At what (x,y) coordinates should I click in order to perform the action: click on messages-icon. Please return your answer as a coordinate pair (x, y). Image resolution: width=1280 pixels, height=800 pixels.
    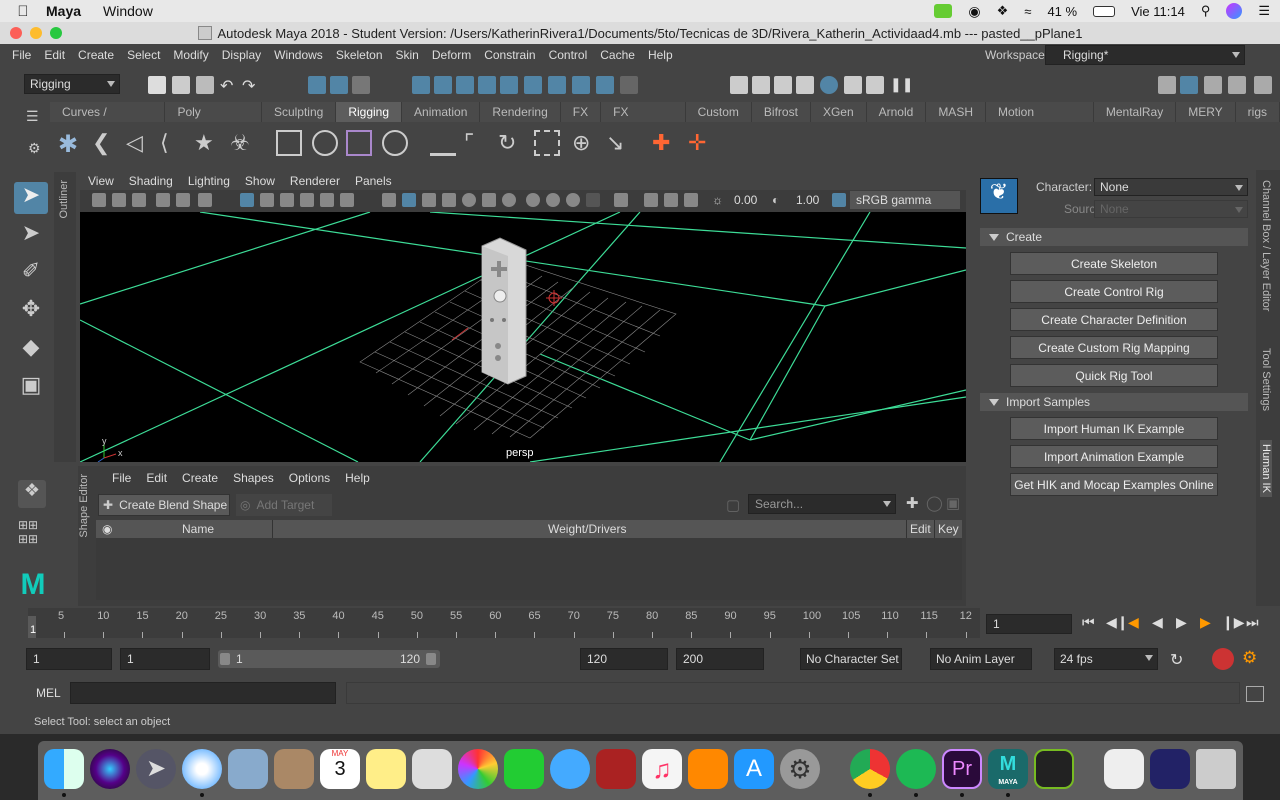
    Looking at the image, I should click on (570, 769).